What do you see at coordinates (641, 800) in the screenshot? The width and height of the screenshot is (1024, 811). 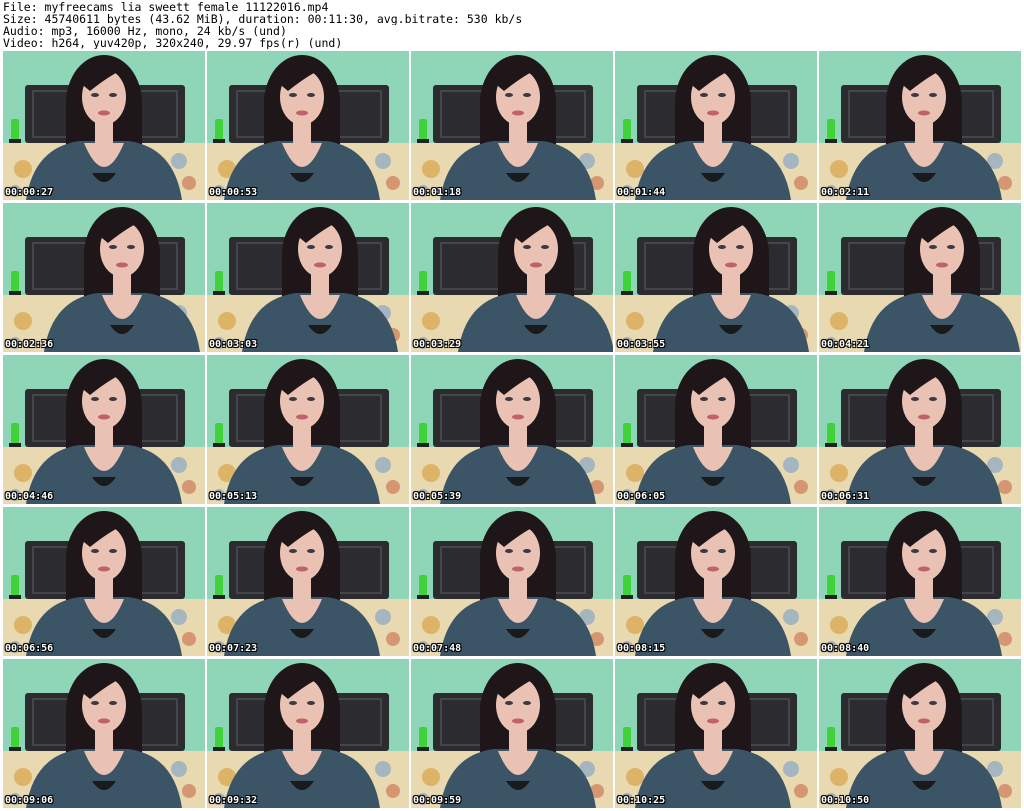 I see `thumbnail-timestamp: 00:10:25` at bounding box center [641, 800].